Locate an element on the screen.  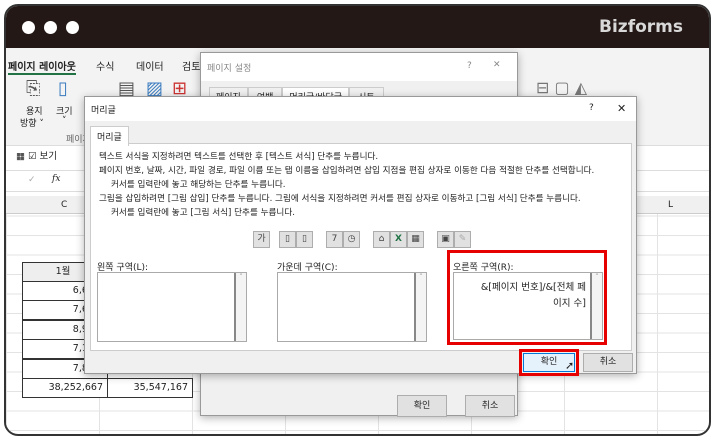
date-icon: 7 is located at coordinates (334, 239).